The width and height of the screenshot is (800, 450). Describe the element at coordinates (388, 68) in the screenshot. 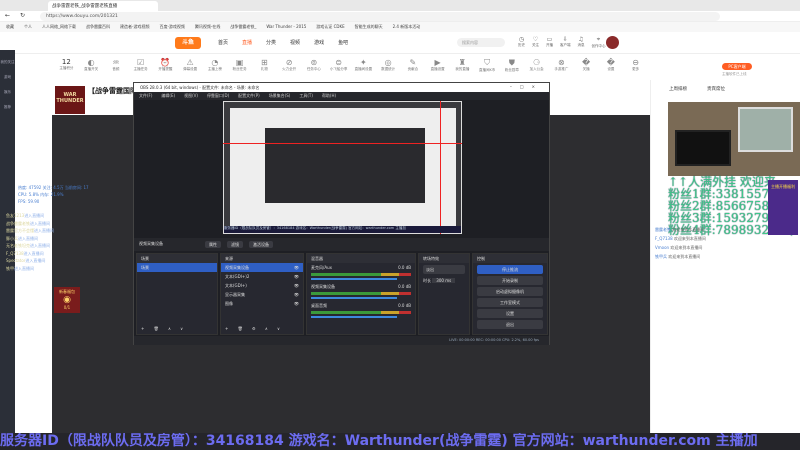

I see `toolbar-item: ◎ 数据统计` at that location.